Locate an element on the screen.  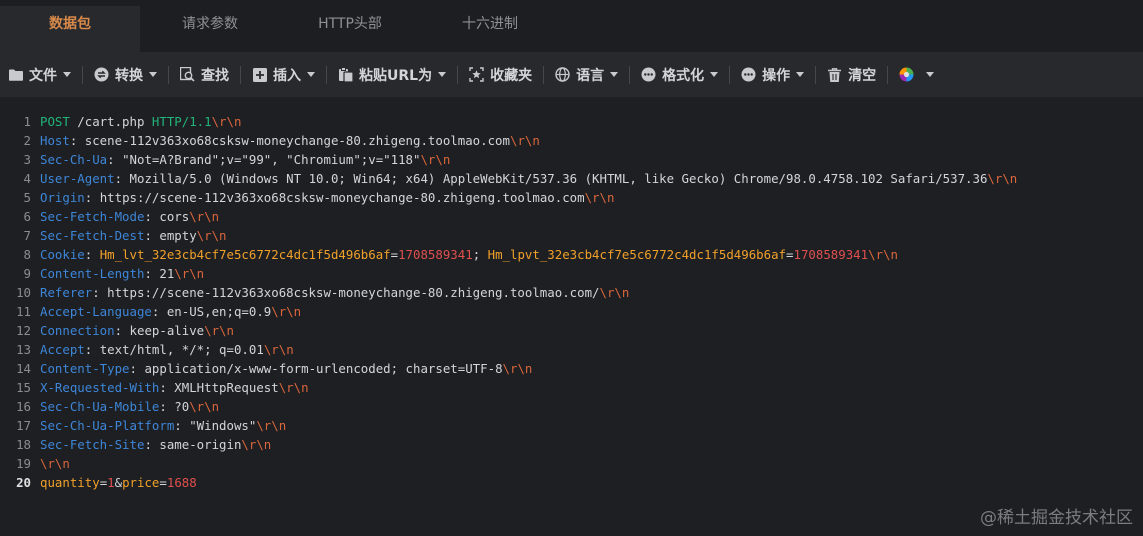
header-value: 21 is located at coordinates (167, 273).